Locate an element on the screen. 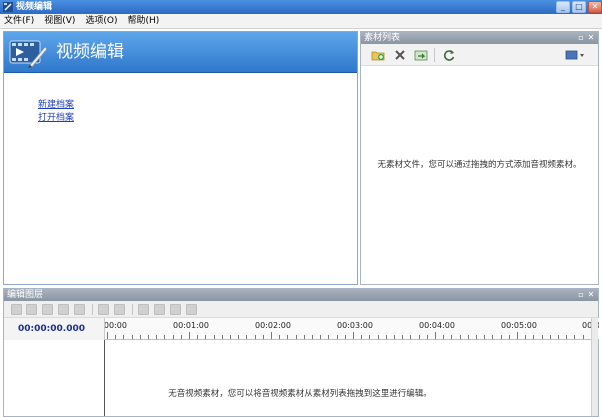 The height and width of the screenshot is (417, 602). add-folder-icon is located at coordinates (378, 55).